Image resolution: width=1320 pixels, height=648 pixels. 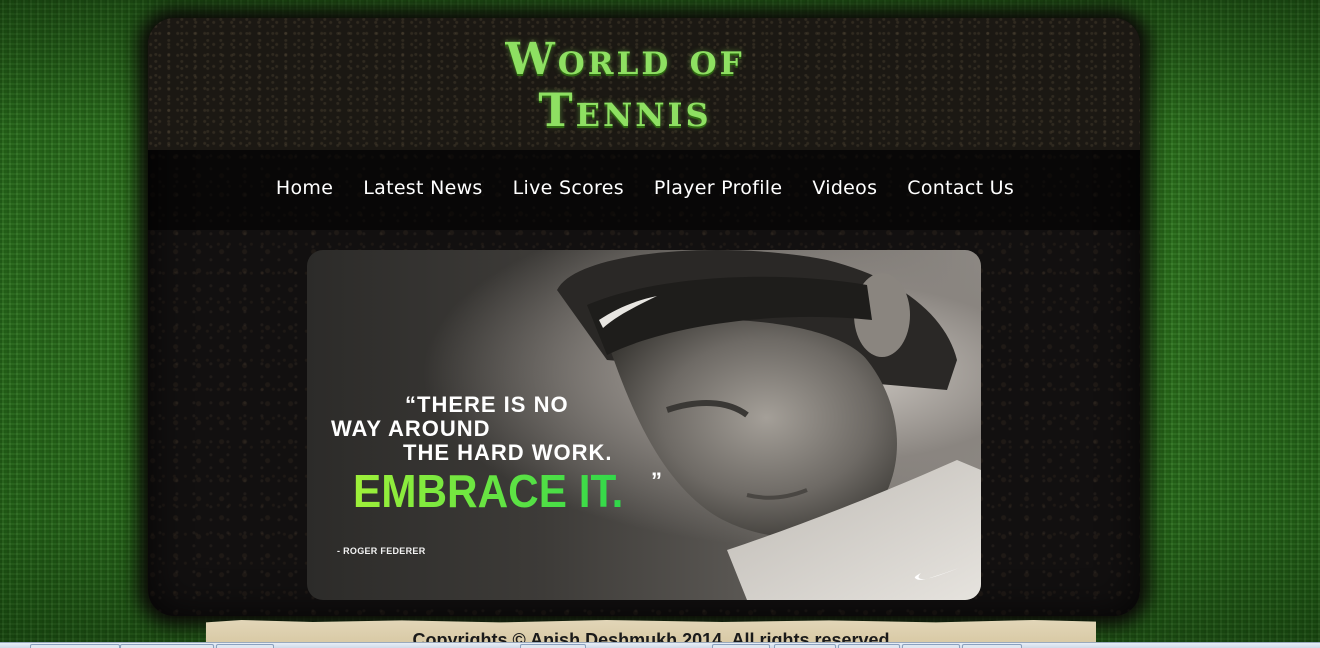 I want to click on quote-line-1: “THERE IS NO, so click(x=487, y=404).